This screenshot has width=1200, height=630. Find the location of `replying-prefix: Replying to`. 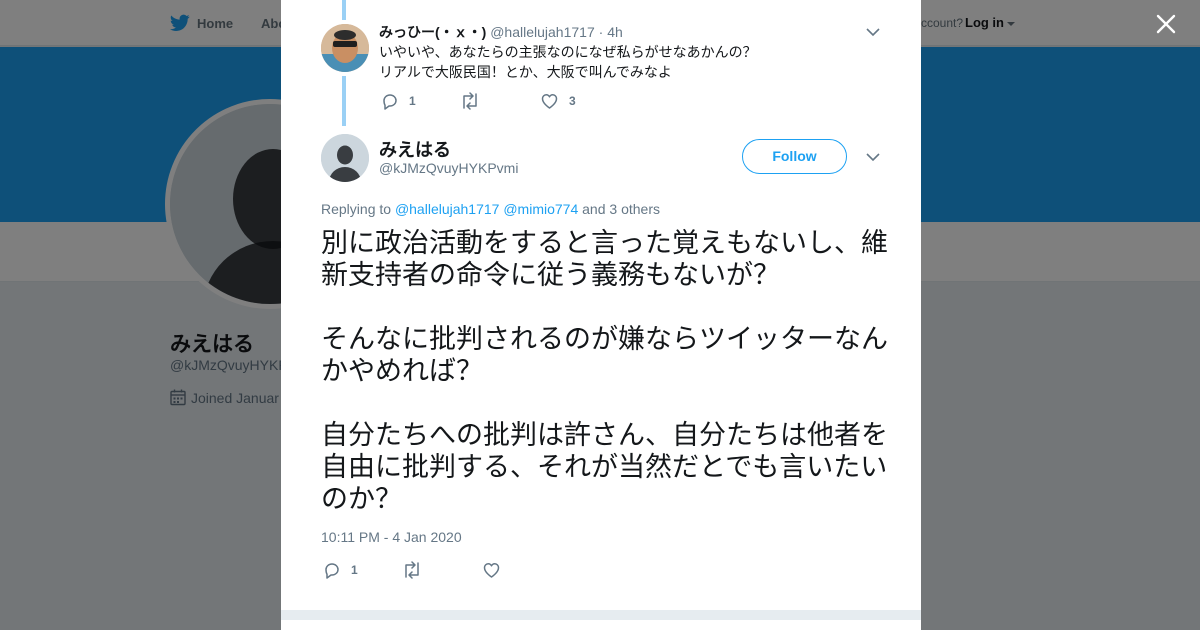

replying-prefix: Replying to is located at coordinates (356, 209).